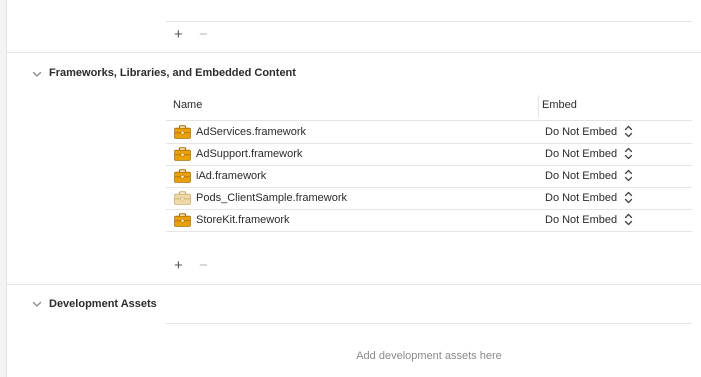  Describe the element at coordinates (249, 154) in the screenshot. I see `framework-name: AdSupport.framework` at that location.